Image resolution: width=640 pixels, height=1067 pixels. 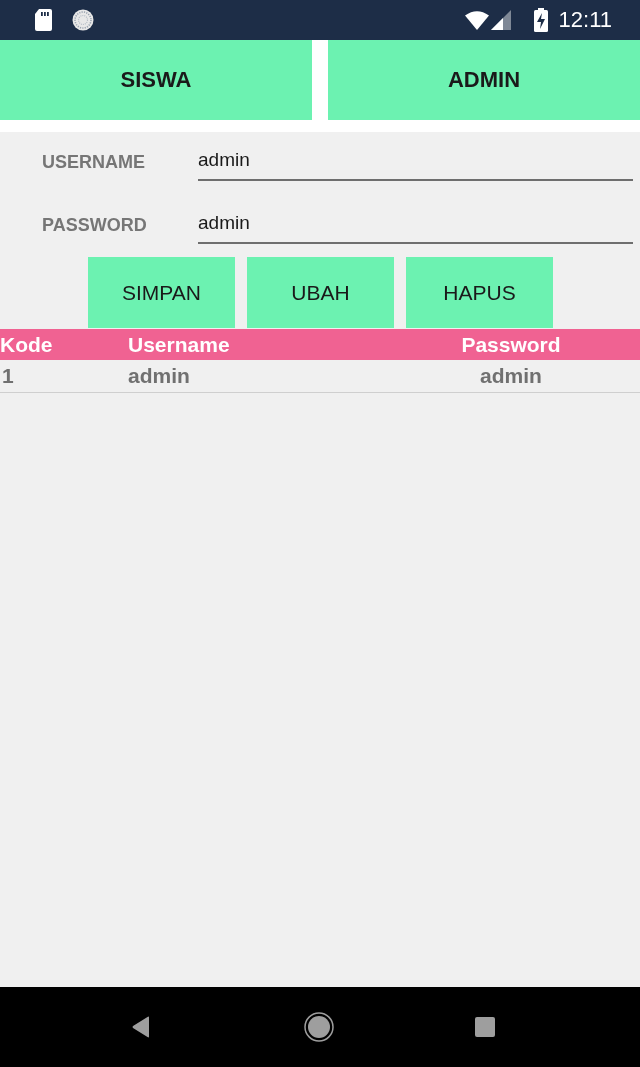 I want to click on menu-button: SISWA, so click(x=156, y=80).